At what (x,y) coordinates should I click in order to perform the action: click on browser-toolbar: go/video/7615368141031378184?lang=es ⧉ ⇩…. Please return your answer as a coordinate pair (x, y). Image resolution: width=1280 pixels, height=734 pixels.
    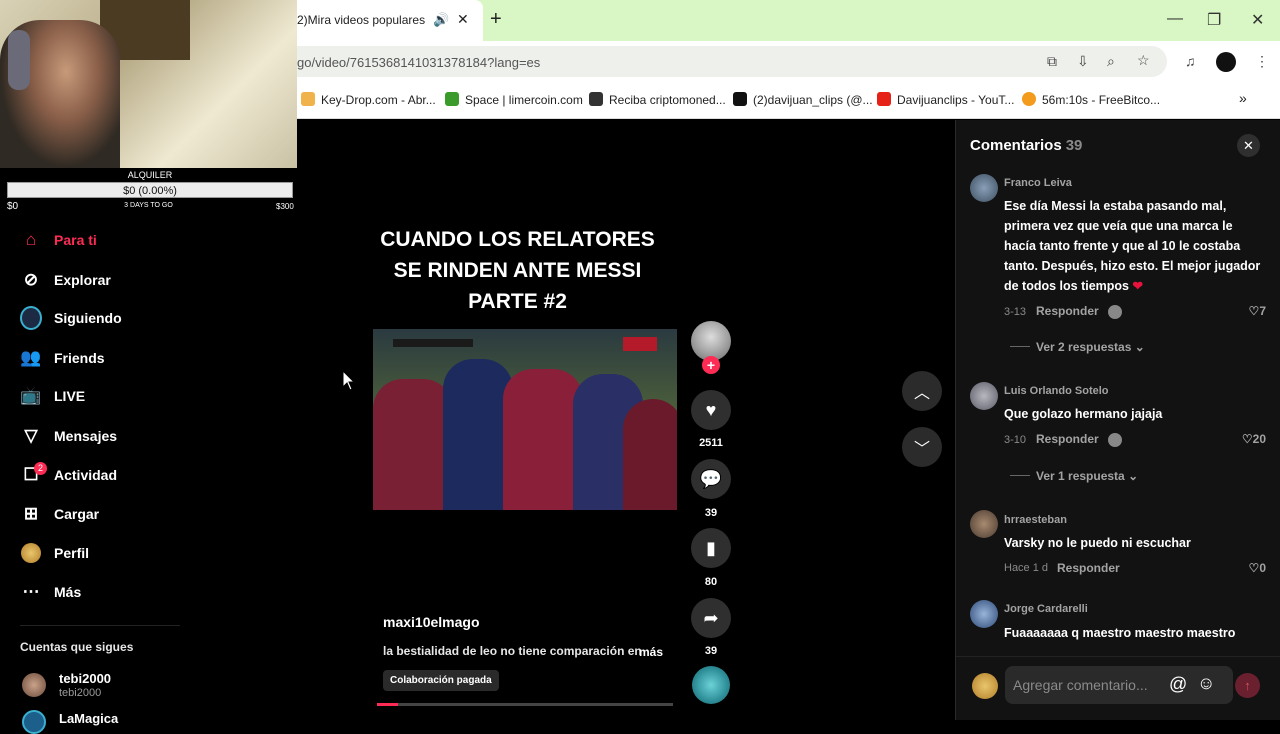
    Looking at the image, I should click on (788, 61).